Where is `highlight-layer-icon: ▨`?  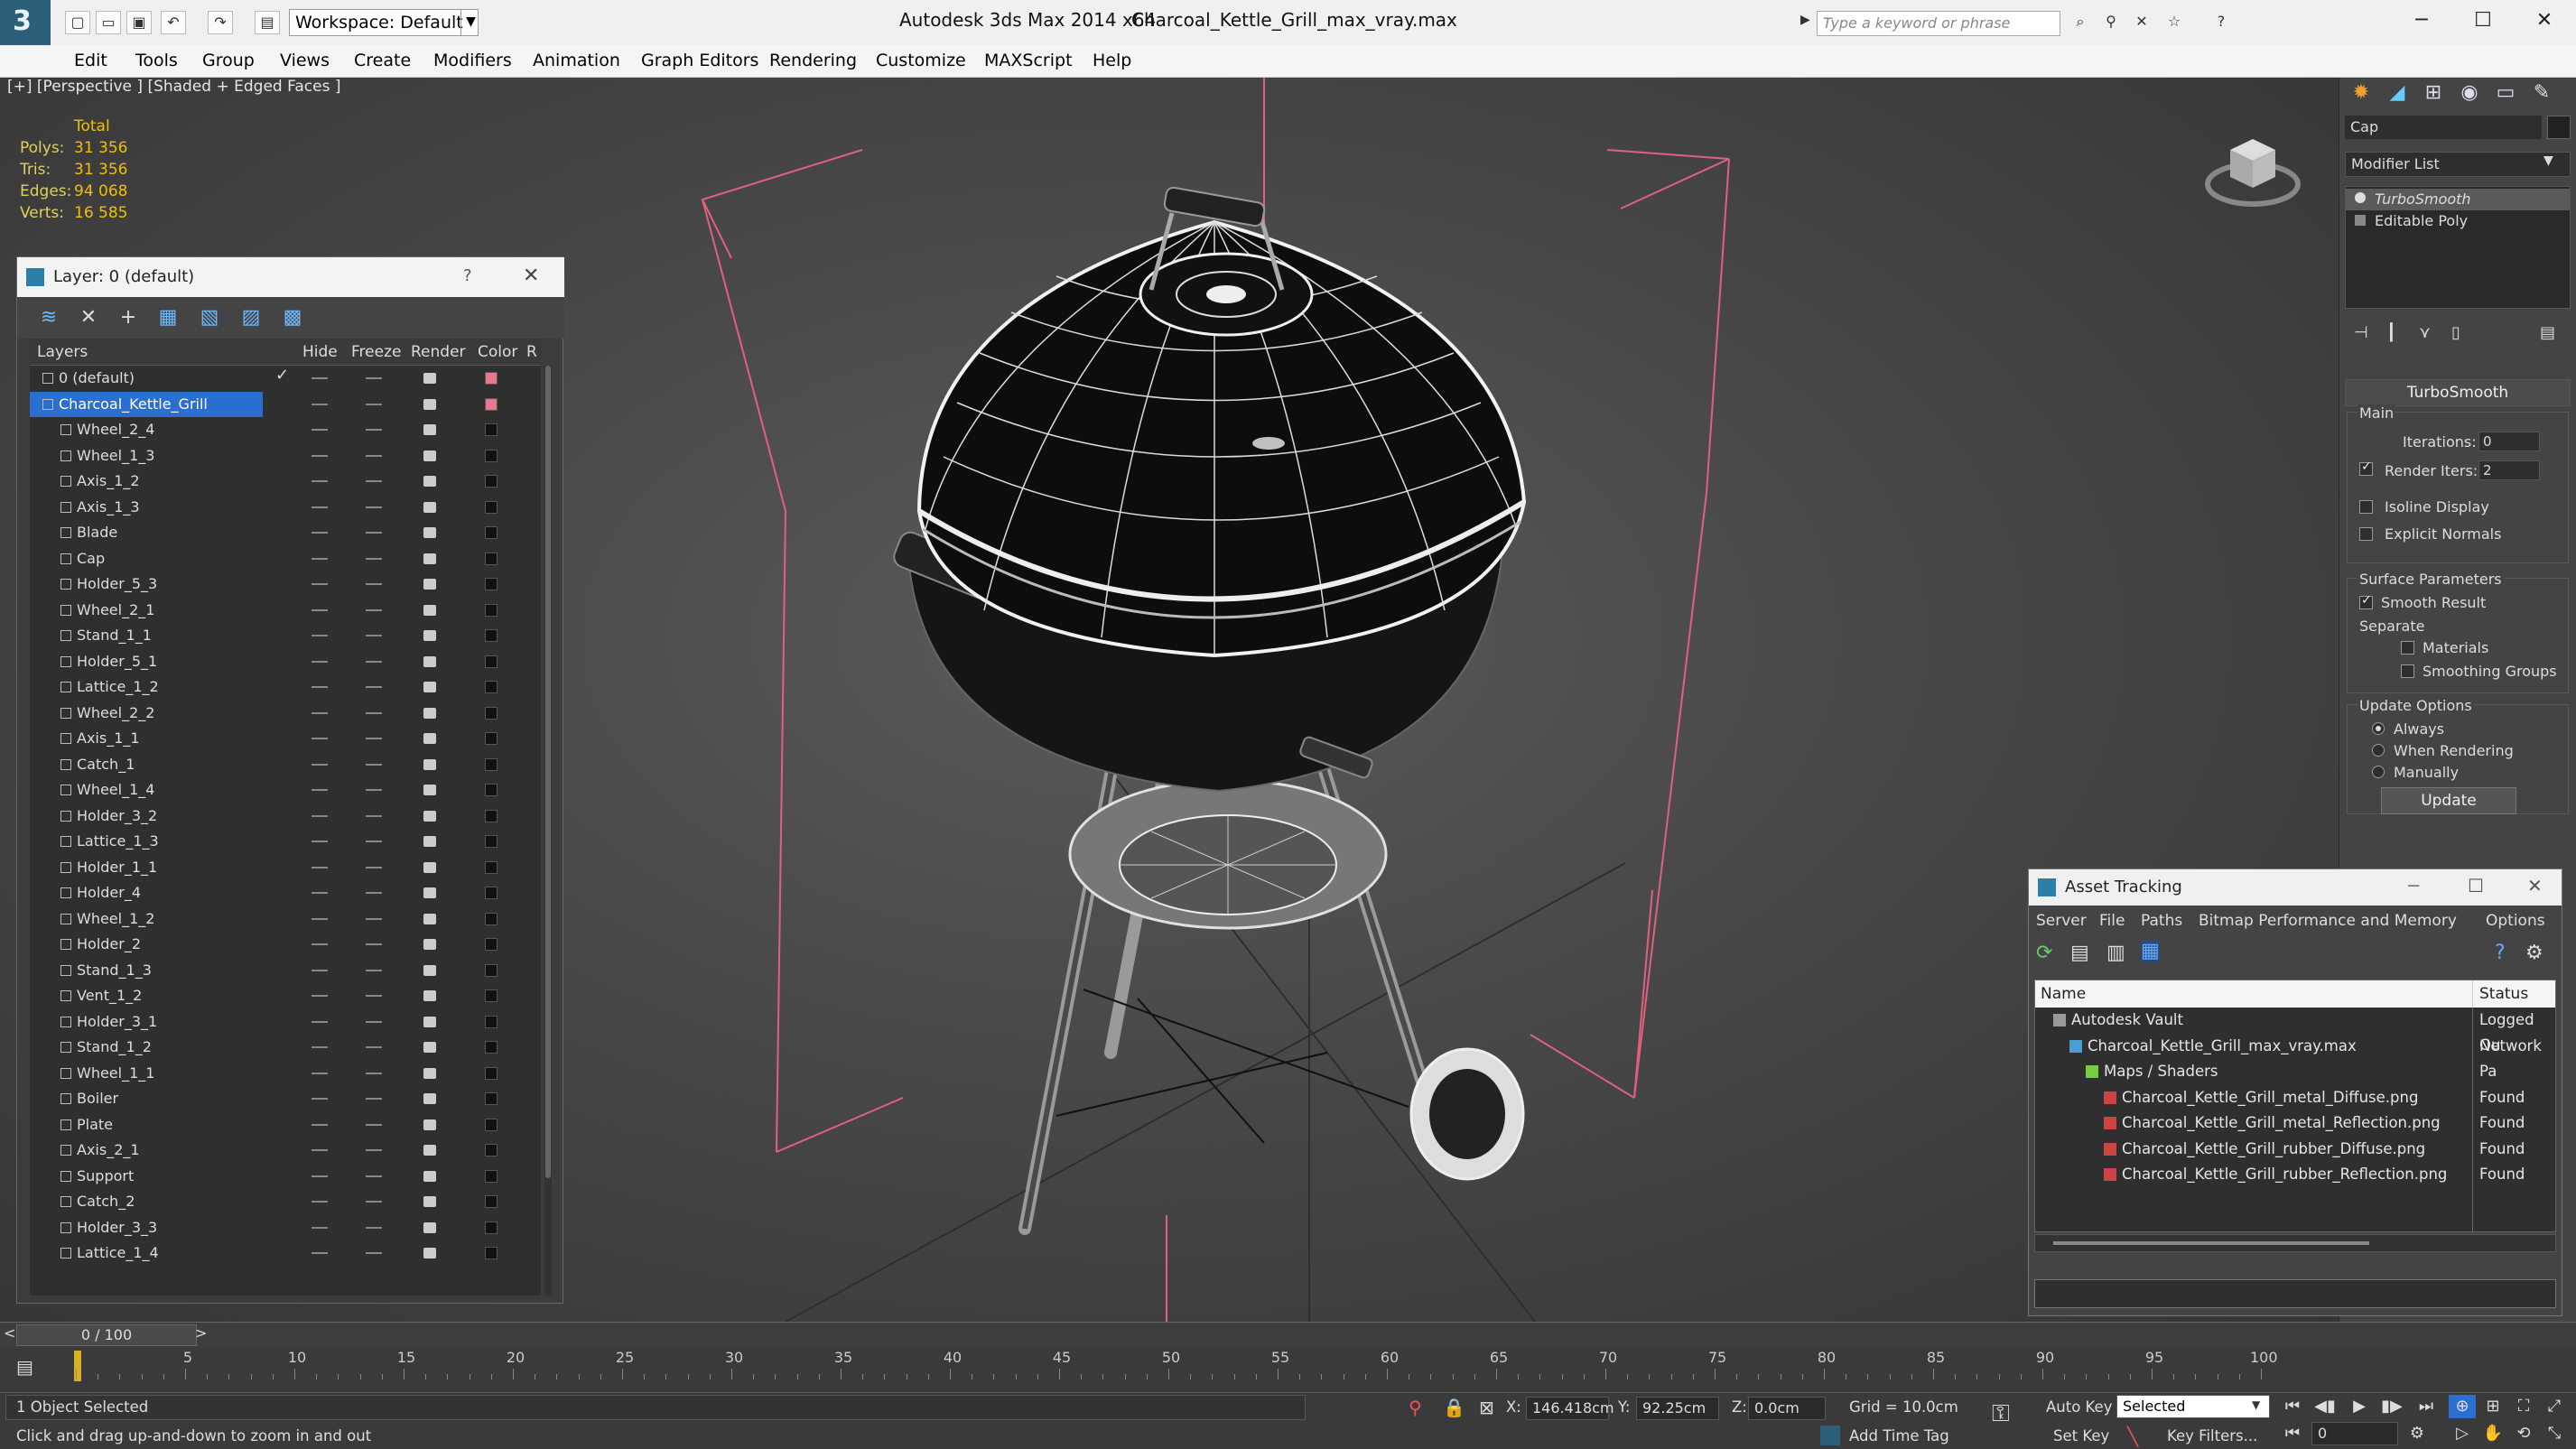
highlight-layer-icon: ▨ is located at coordinates (251, 317).